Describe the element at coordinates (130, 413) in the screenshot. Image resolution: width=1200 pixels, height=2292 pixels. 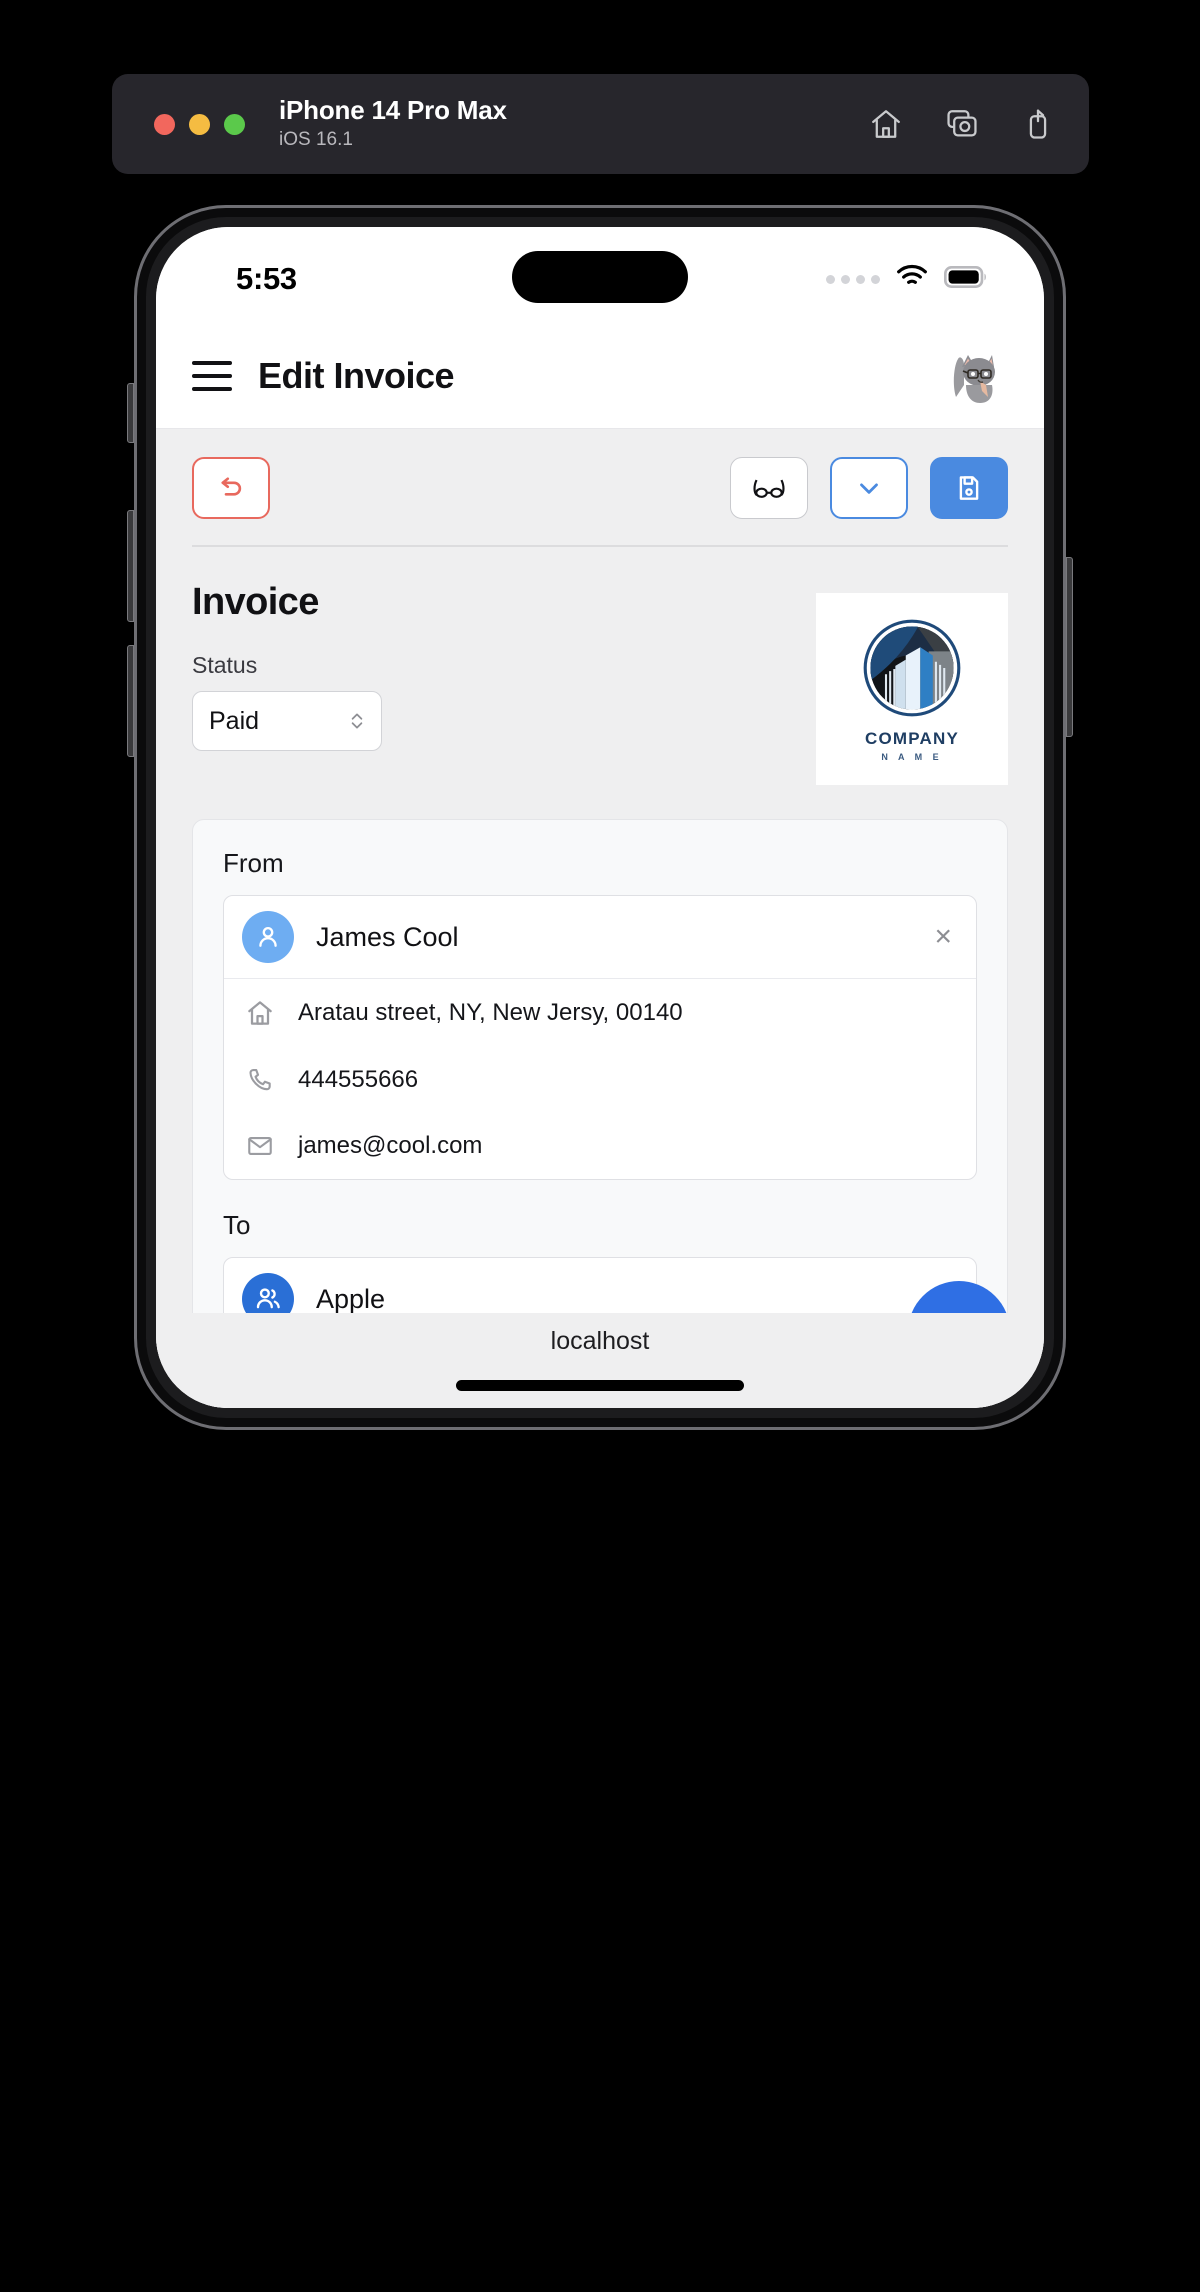
I see `silent-switch-button` at that location.